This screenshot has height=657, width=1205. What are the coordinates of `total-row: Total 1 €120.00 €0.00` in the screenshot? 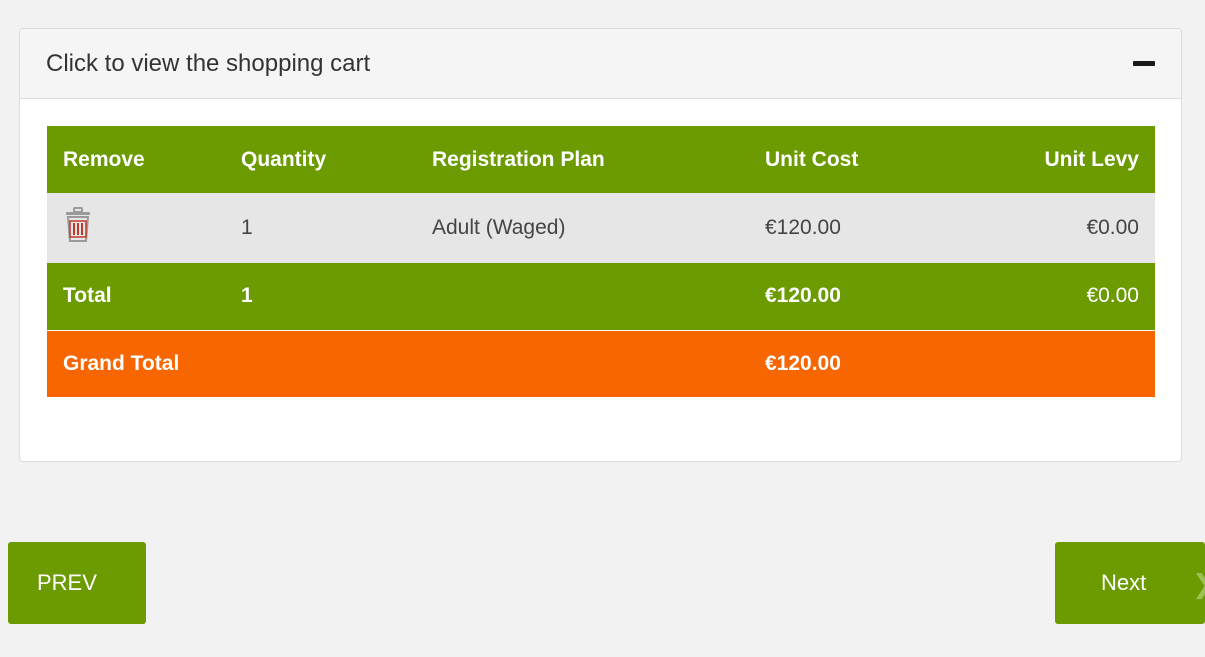 It's located at (601, 296).